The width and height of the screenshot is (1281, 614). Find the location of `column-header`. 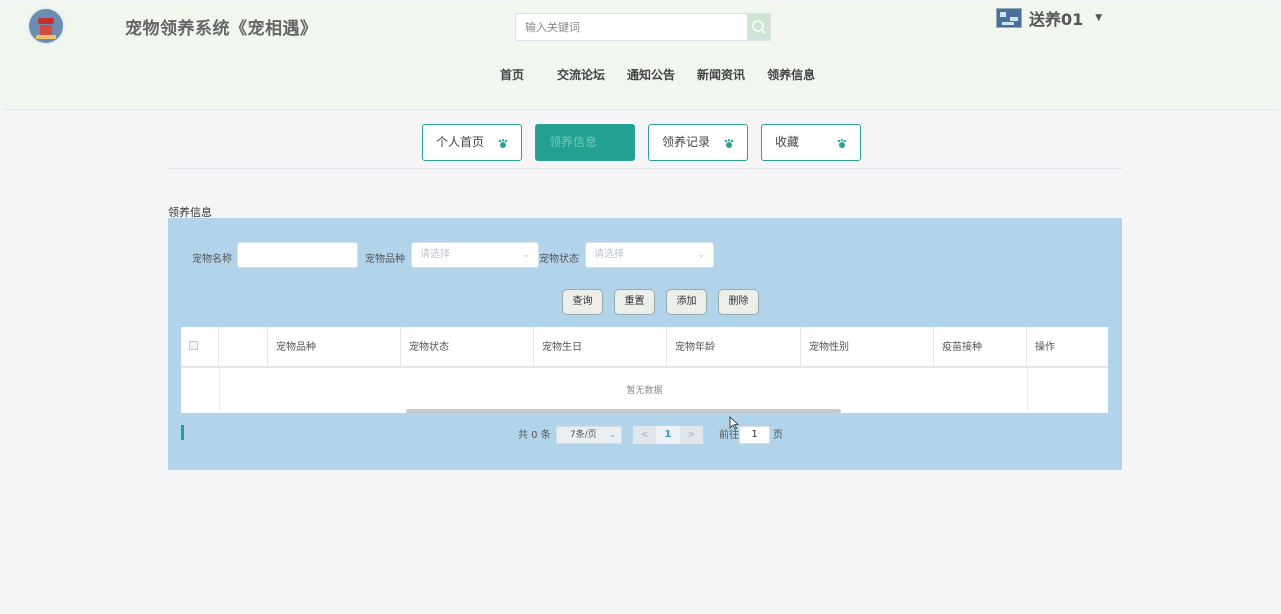

column-header is located at coordinates (243, 347).